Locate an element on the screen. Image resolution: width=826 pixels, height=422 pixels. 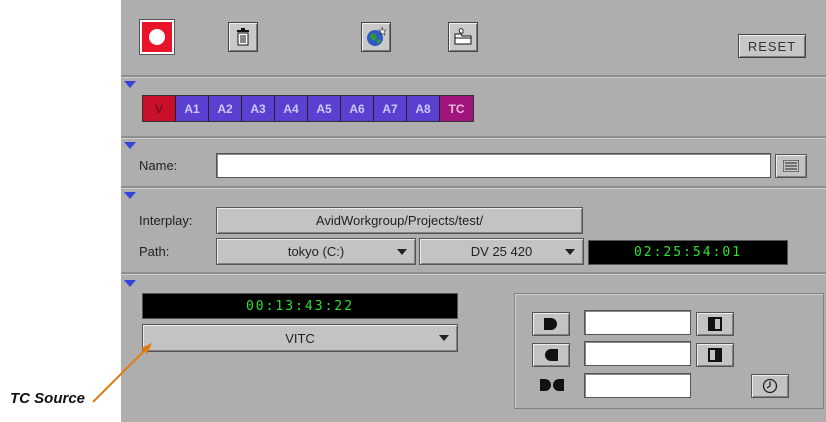
tc-source-annotation: TC Source is located at coordinates (48, 398).